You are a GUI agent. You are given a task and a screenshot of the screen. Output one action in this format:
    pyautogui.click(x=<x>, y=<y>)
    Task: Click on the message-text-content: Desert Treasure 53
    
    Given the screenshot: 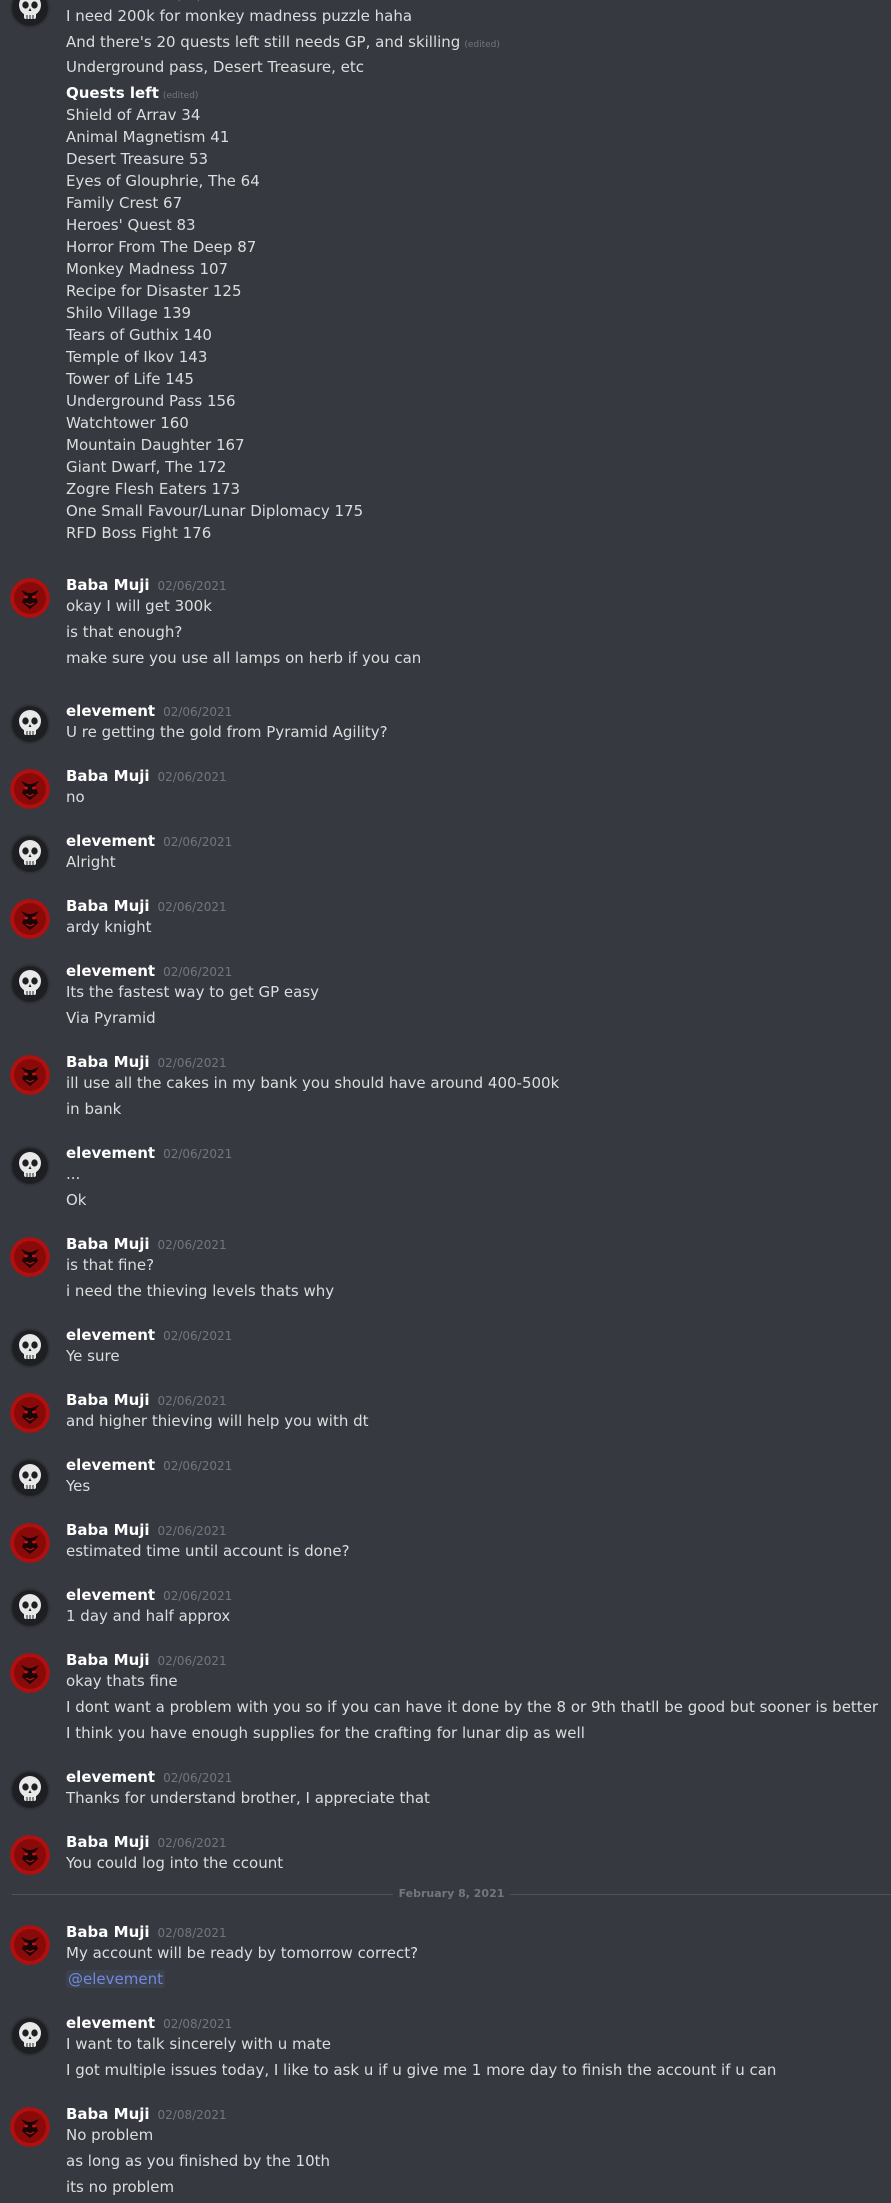 What is the action you would take?
    pyautogui.click(x=137, y=159)
    